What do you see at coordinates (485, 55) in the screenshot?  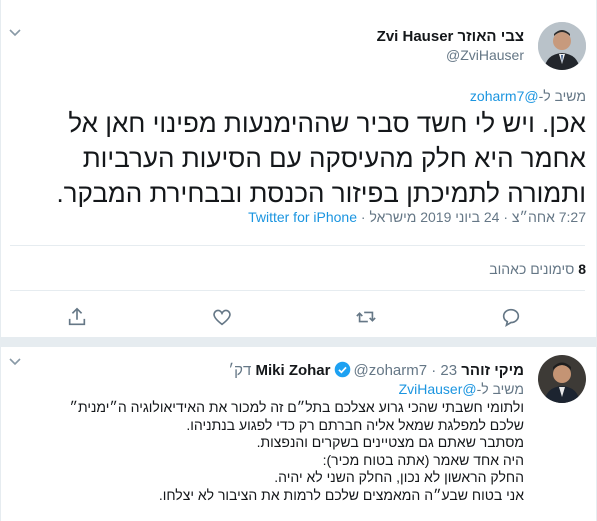 I see `author-handle: @ZviHauser` at bounding box center [485, 55].